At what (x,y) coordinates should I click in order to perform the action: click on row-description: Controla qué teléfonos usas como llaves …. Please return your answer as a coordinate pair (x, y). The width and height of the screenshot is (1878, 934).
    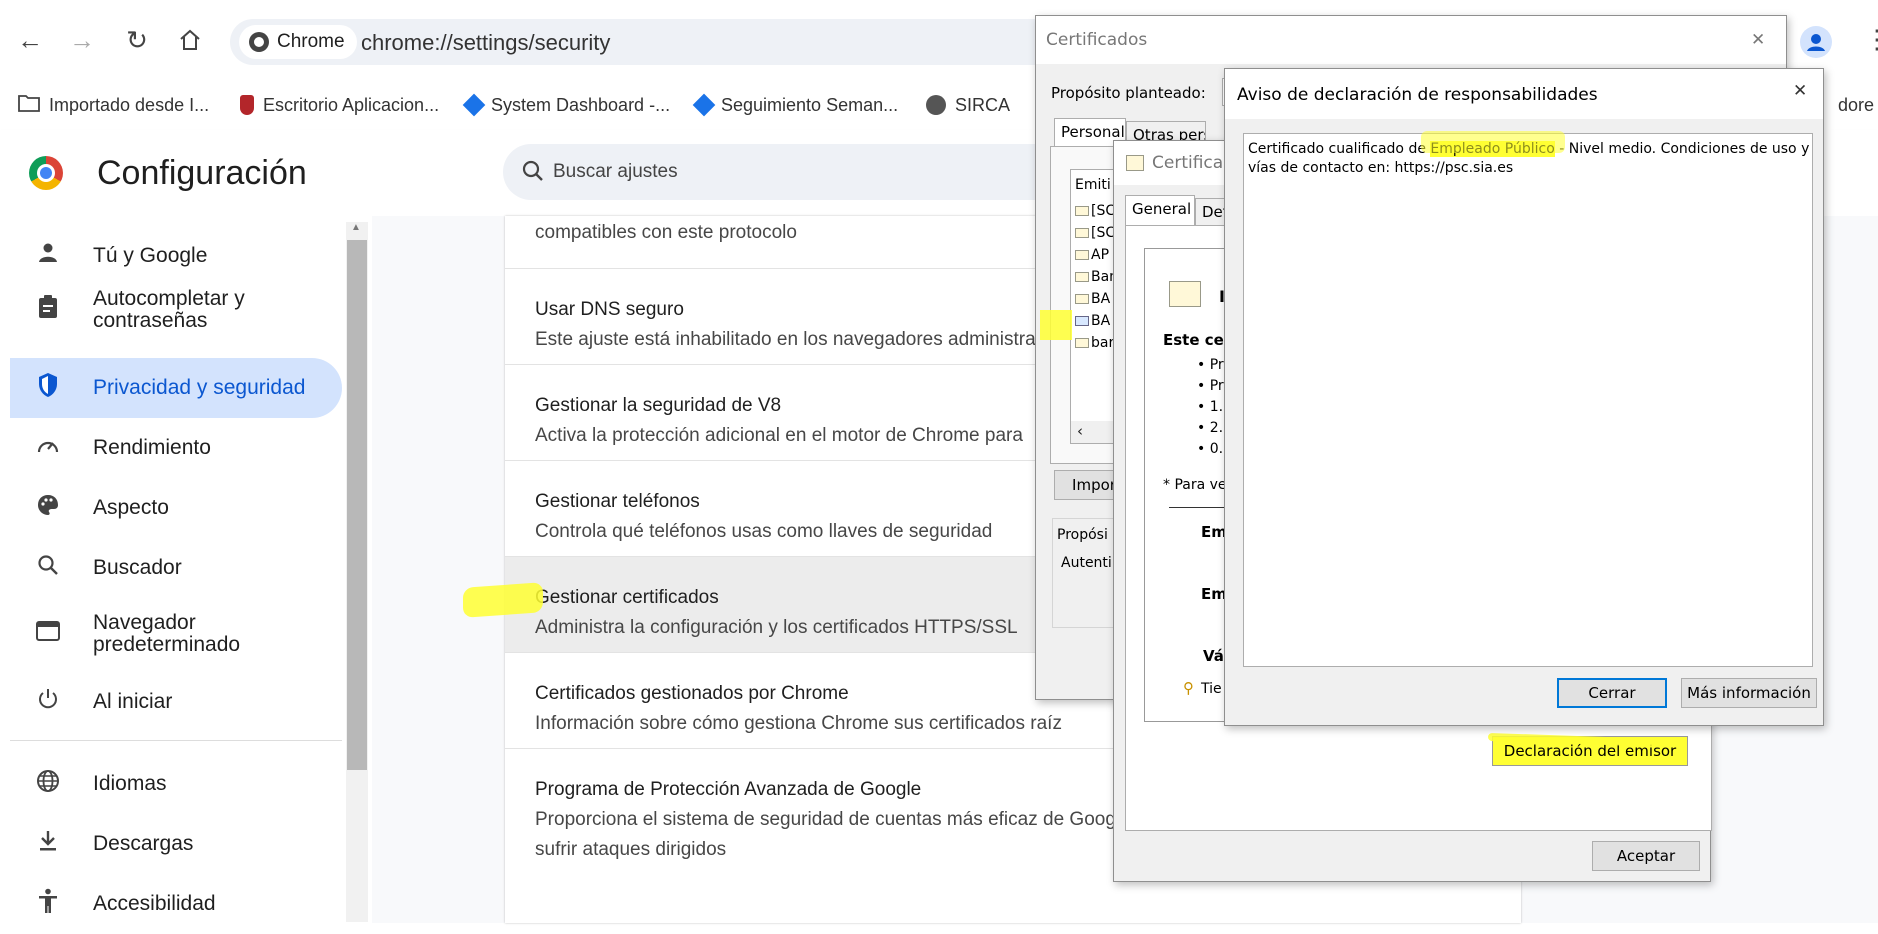
    Looking at the image, I should click on (764, 531).